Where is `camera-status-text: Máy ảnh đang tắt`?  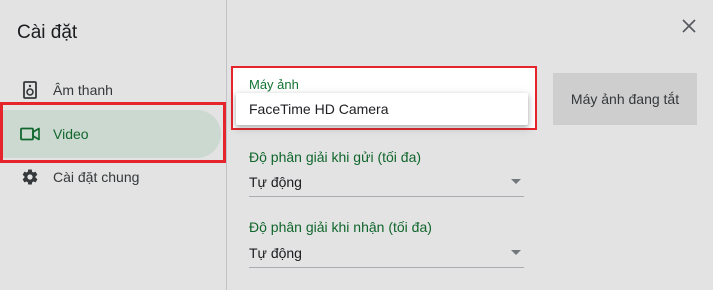
camera-status-text: Máy ảnh đang tắt is located at coordinates (625, 99).